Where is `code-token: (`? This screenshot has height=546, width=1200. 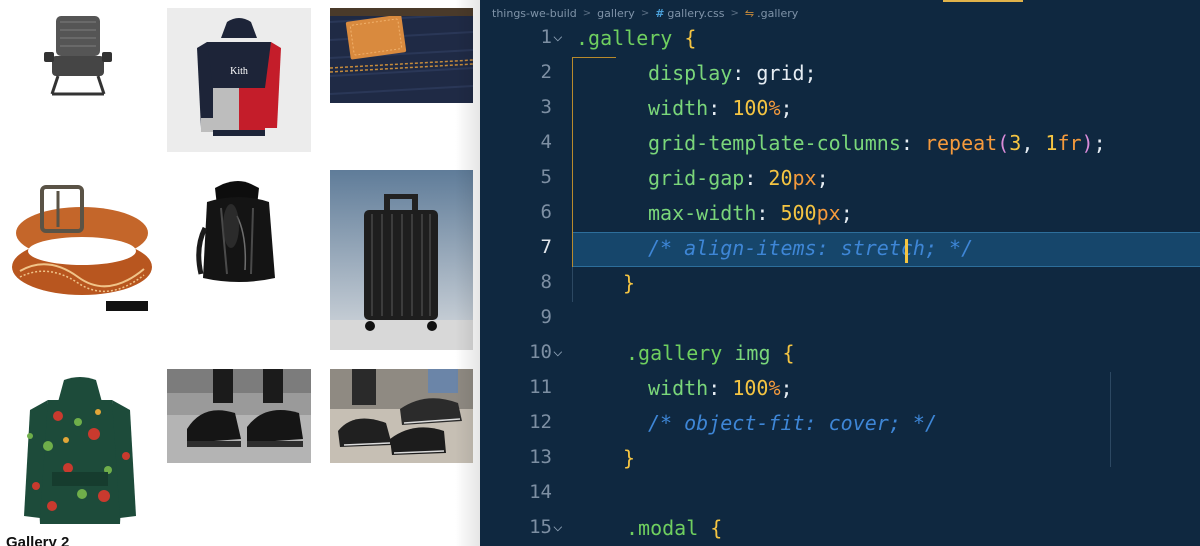
code-token: ( is located at coordinates (1003, 143).